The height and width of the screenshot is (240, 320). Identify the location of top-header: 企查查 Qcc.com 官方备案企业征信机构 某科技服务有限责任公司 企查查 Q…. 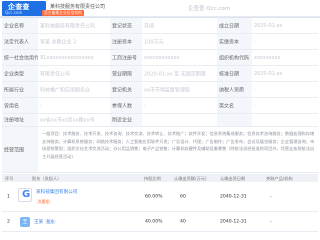
(160, 8).